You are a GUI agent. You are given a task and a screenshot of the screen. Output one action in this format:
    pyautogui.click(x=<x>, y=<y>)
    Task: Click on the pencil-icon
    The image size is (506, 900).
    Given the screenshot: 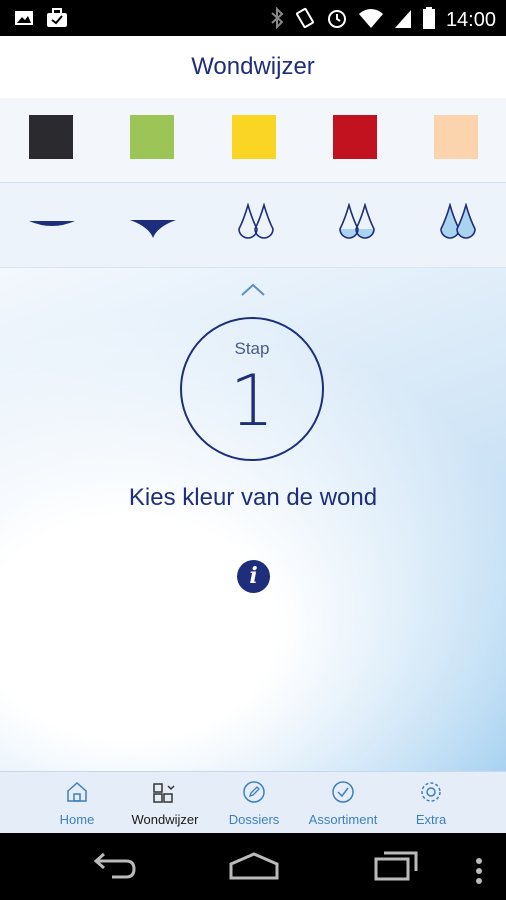 What is the action you would take?
    pyautogui.click(x=254, y=792)
    